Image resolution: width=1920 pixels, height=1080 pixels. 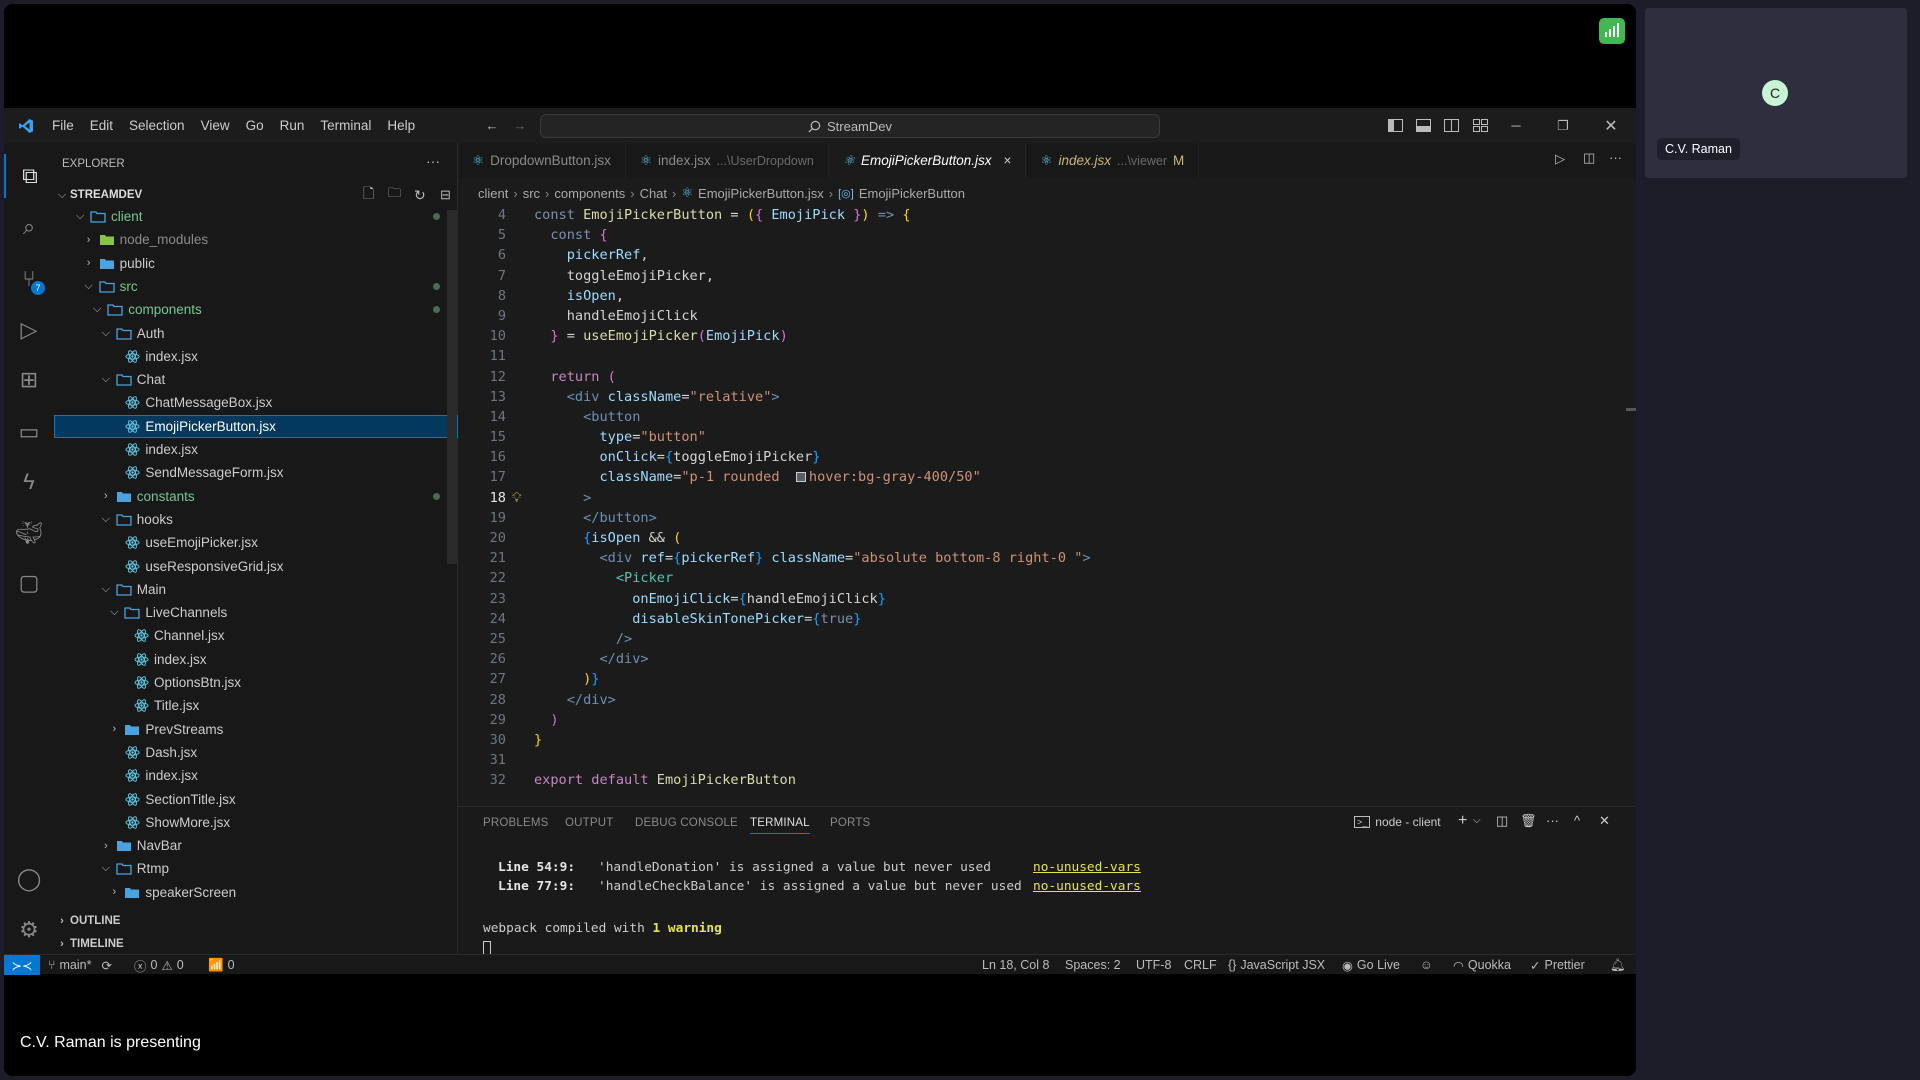 What do you see at coordinates (516, 823) in the screenshot?
I see `panel-tab-problems: PROBLEMS` at bounding box center [516, 823].